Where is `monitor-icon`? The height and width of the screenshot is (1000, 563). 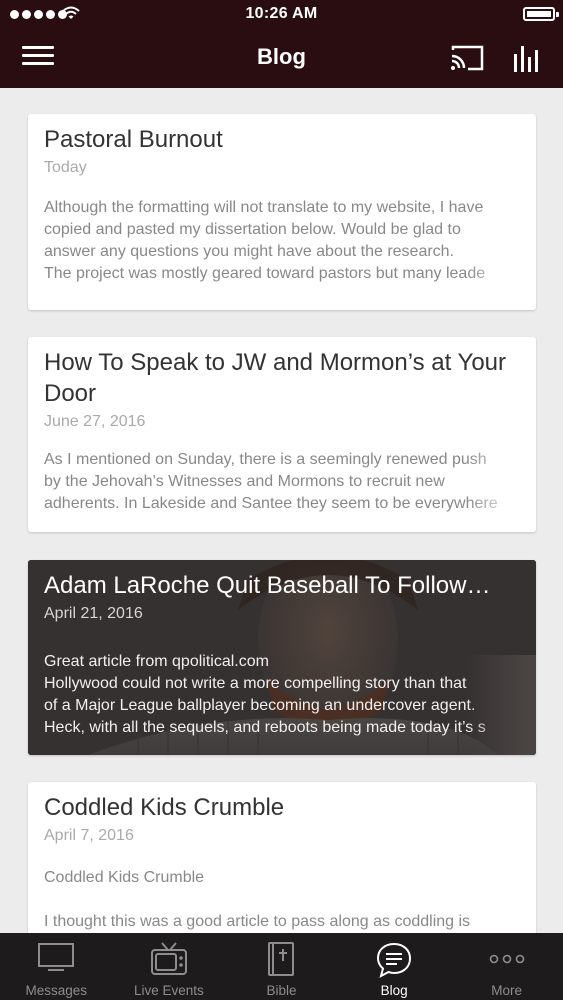
monitor-icon is located at coordinates (56, 957).